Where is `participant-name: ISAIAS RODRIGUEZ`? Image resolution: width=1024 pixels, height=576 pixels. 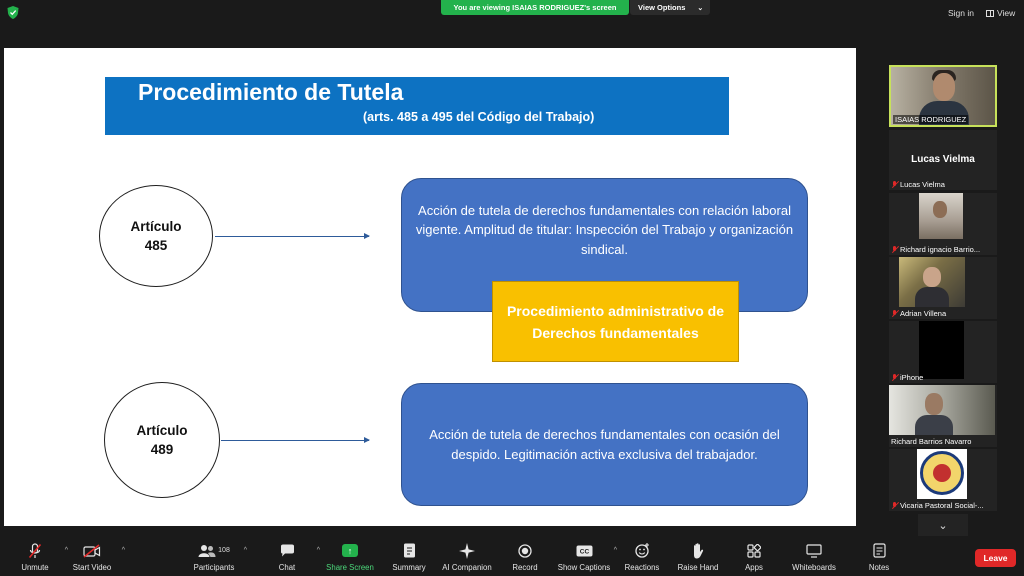 participant-name: ISAIAS RODRIGUEZ is located at coordinates (931, 119).